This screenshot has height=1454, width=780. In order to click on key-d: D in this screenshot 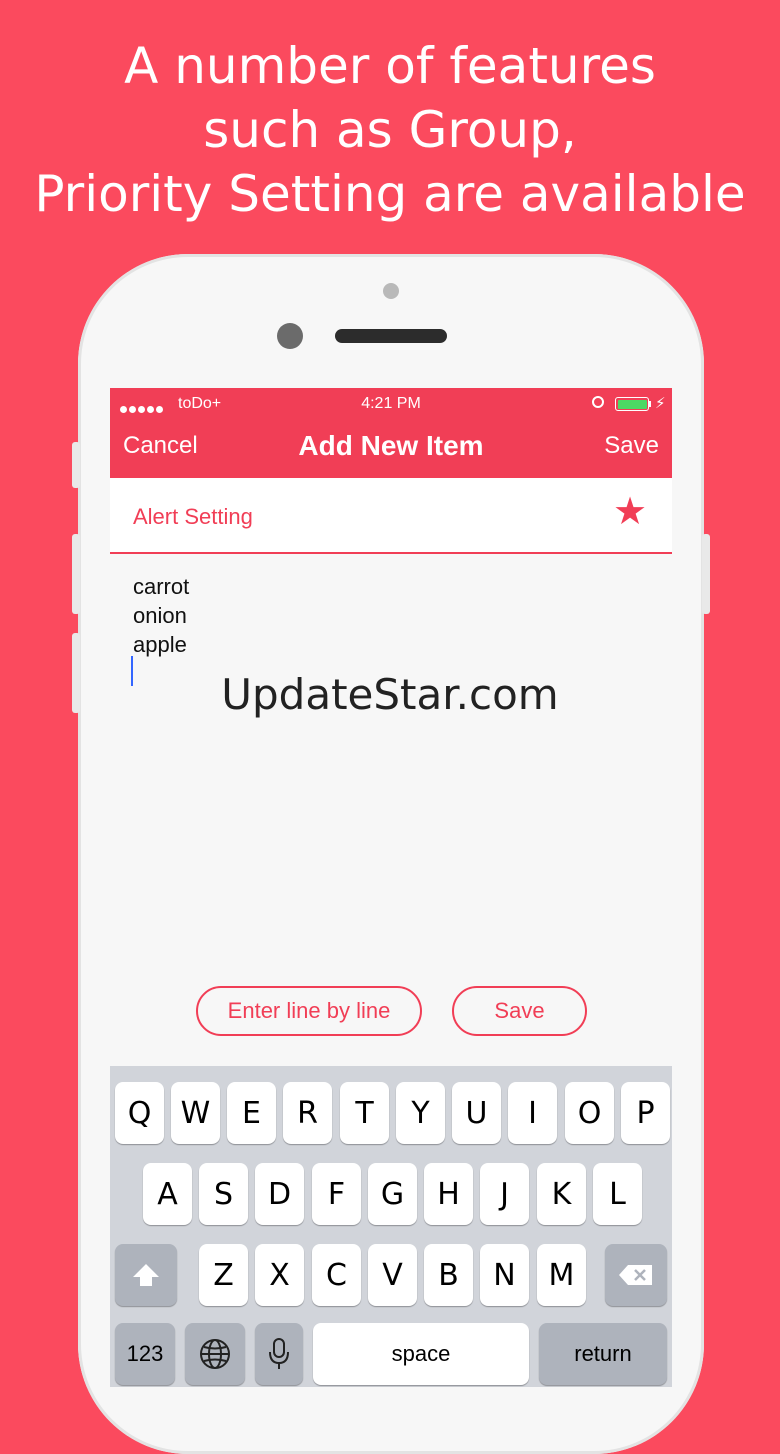, I will do `click(279, 1194)`.